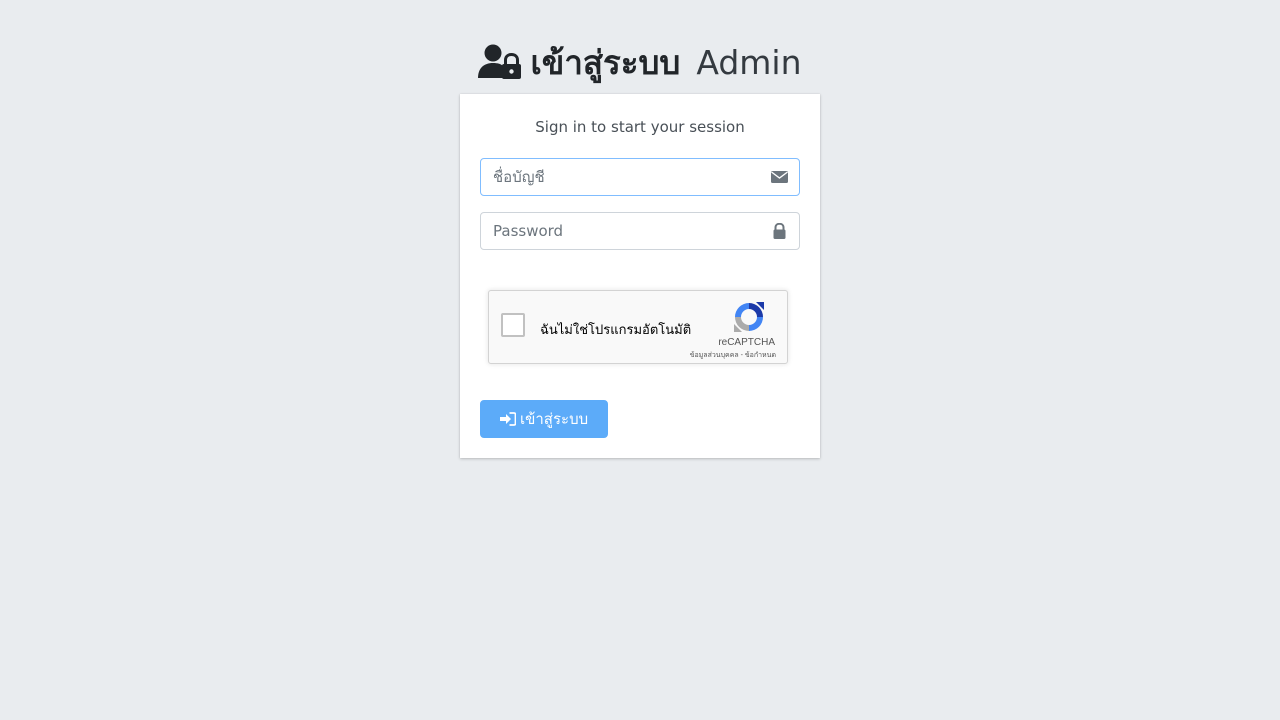 This screenshot has width=1280, height=720. What do you see at coordinates (640, 127) in the screenshot?
I see `login-message: Sign in to start your session` at bounding box center [640, 127].